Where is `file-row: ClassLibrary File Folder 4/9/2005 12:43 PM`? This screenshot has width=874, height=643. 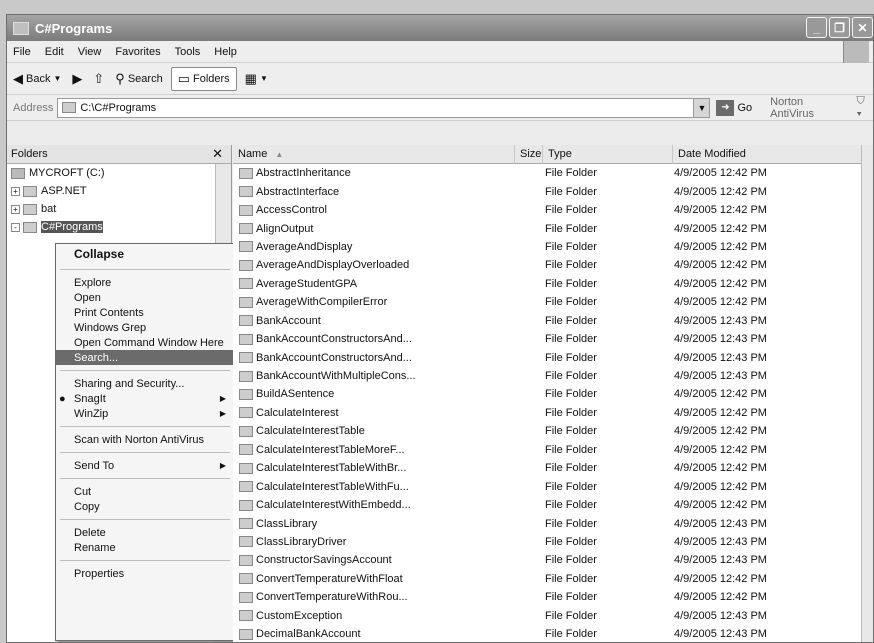 file-row: ClassLibrary File Folder 4/9/2005 12:43 PM is located at coordinates (553, 523).